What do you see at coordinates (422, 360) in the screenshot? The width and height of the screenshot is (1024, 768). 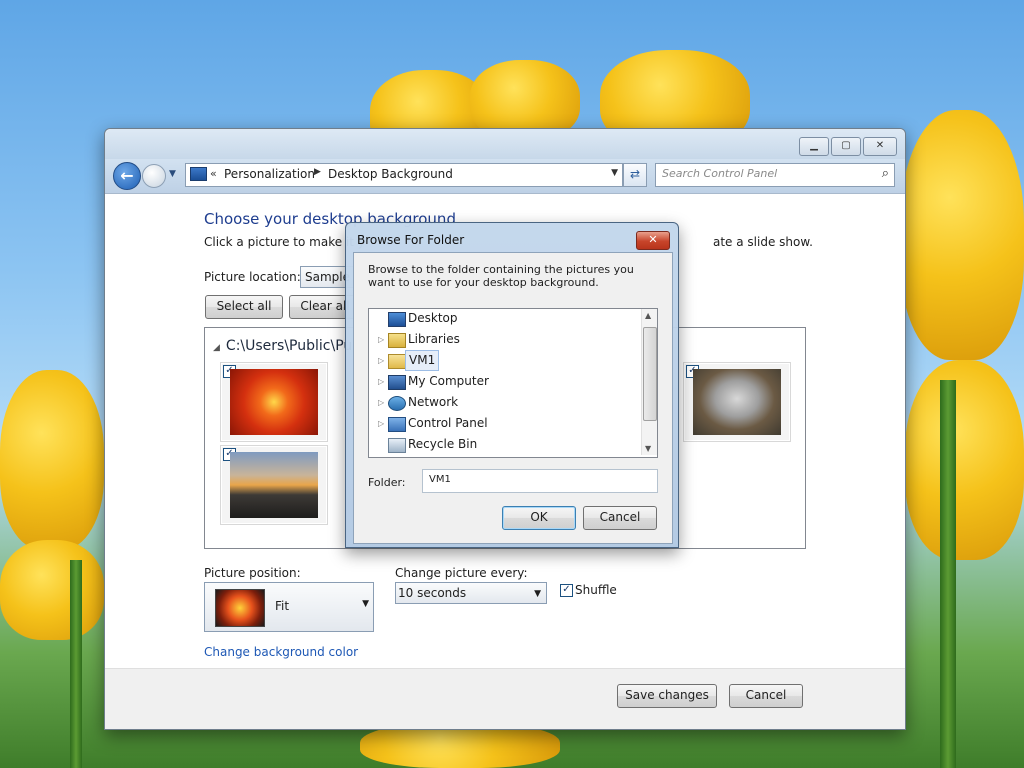 I see `tree-item-label: VM1` at bounding box center [422, 360].